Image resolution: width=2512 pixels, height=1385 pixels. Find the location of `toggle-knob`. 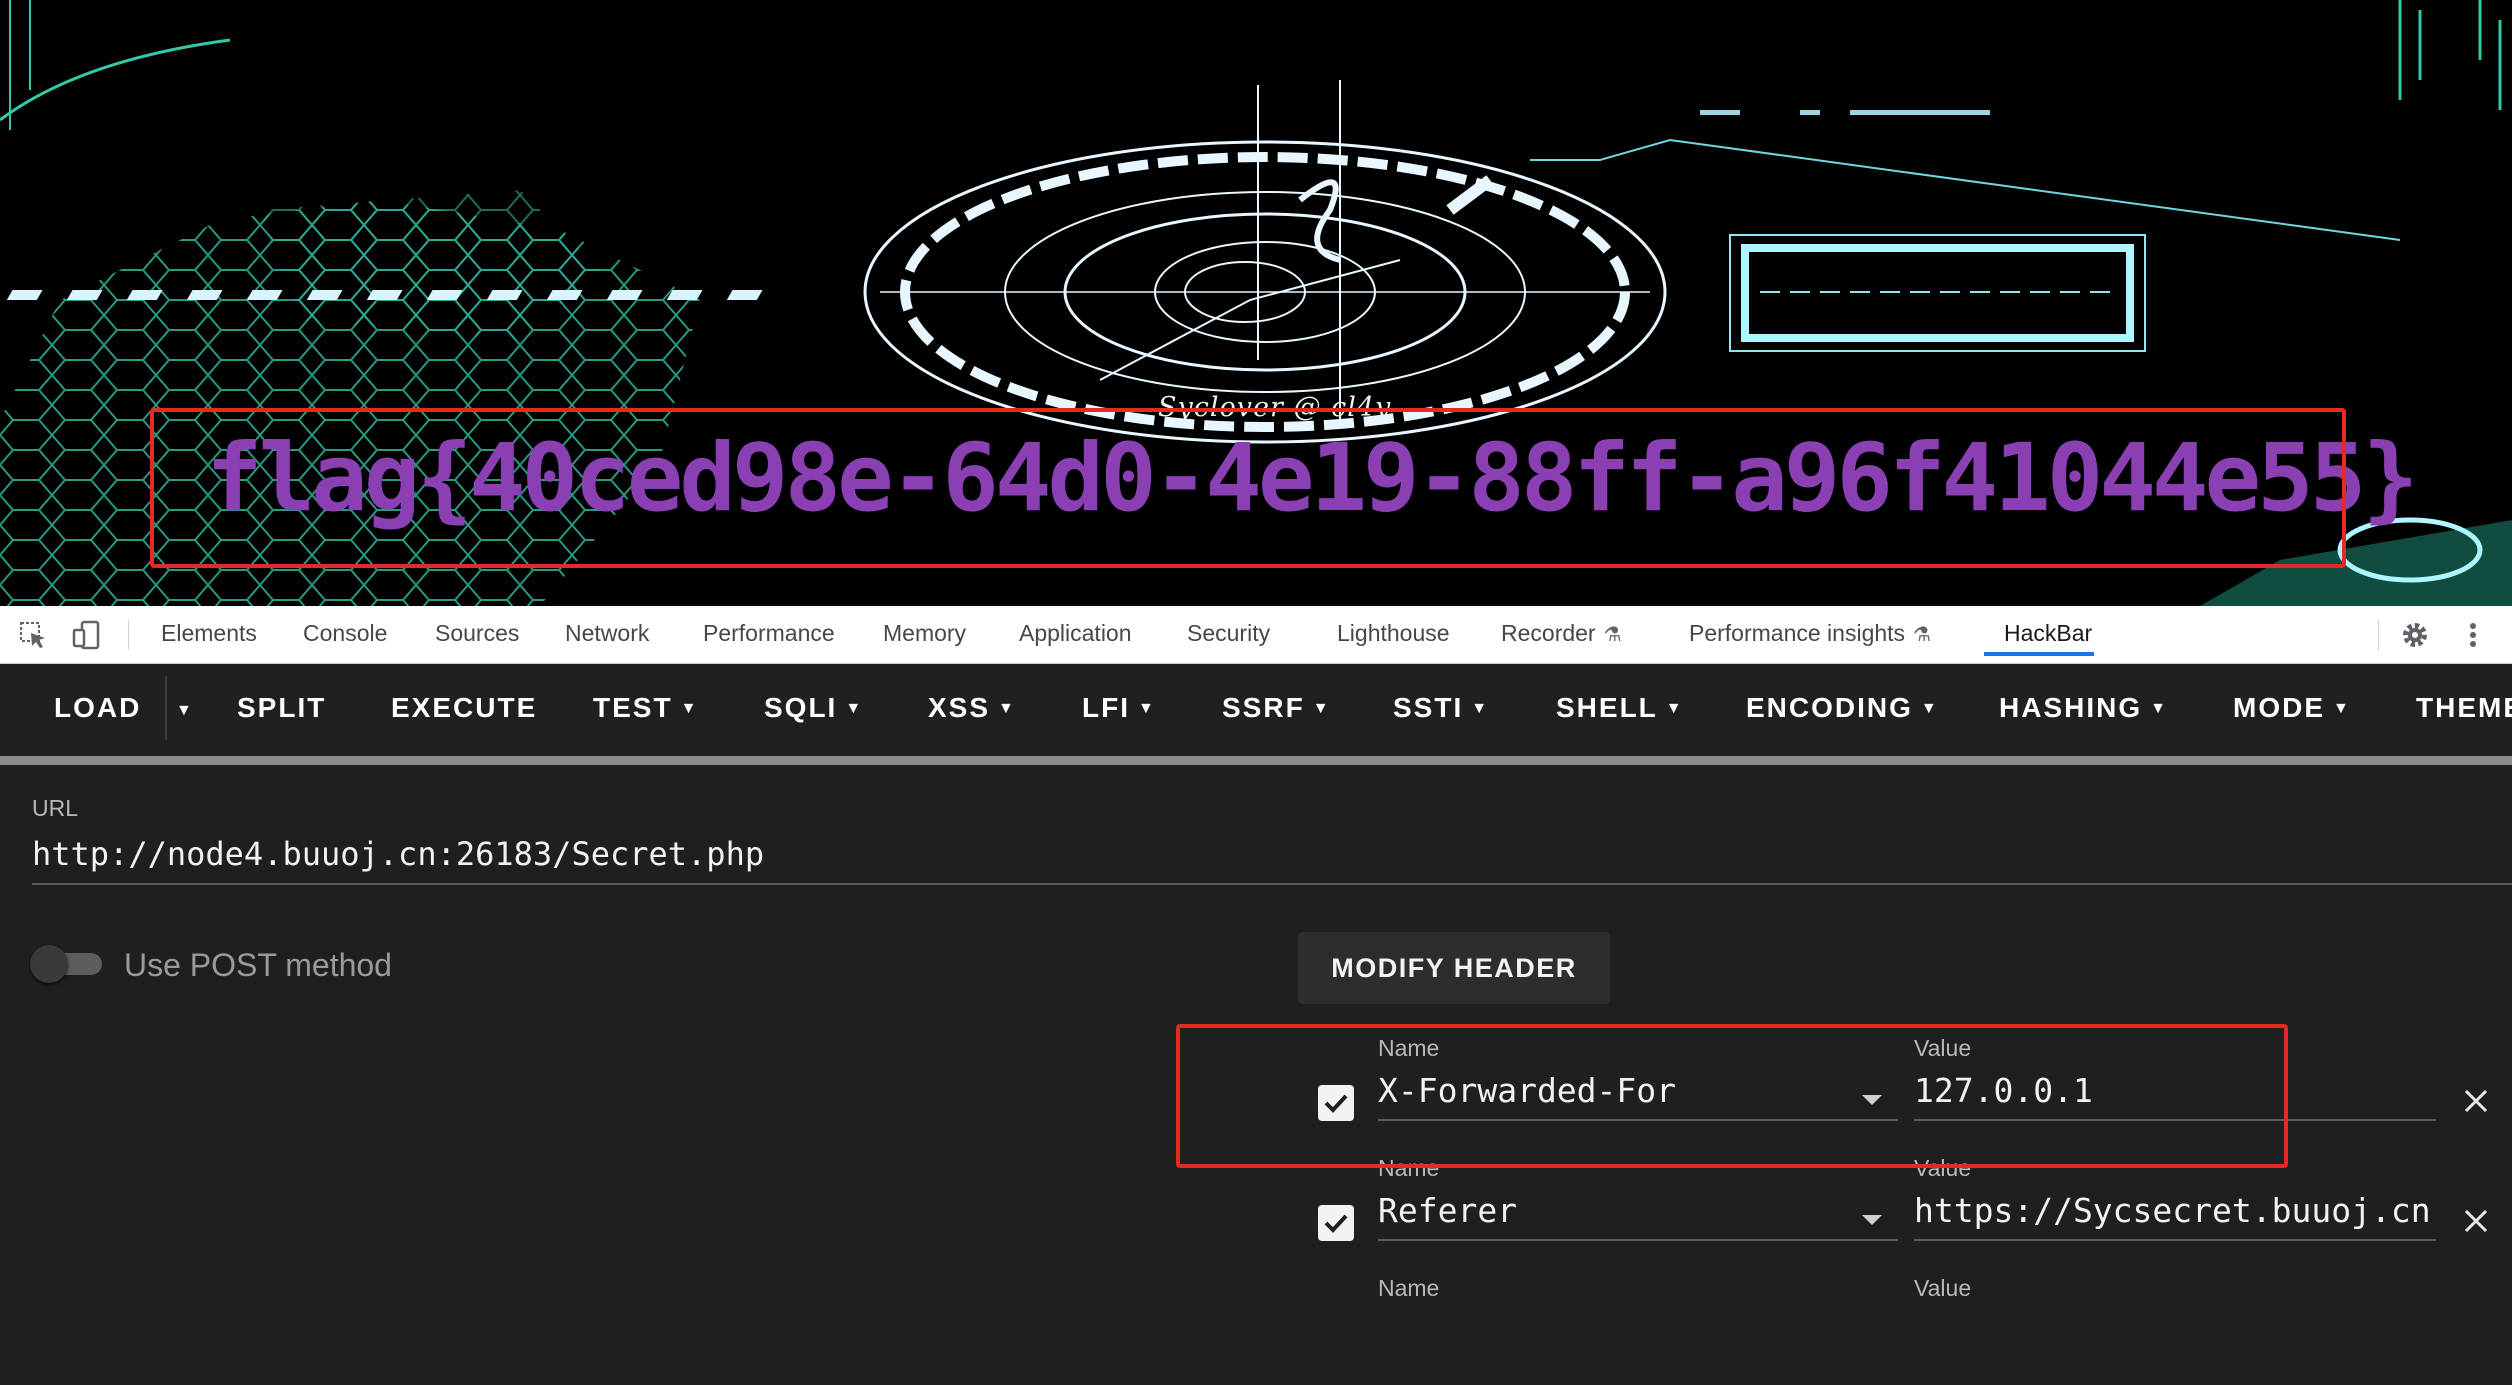

toggle-knob is located at coordinates (49, 964).